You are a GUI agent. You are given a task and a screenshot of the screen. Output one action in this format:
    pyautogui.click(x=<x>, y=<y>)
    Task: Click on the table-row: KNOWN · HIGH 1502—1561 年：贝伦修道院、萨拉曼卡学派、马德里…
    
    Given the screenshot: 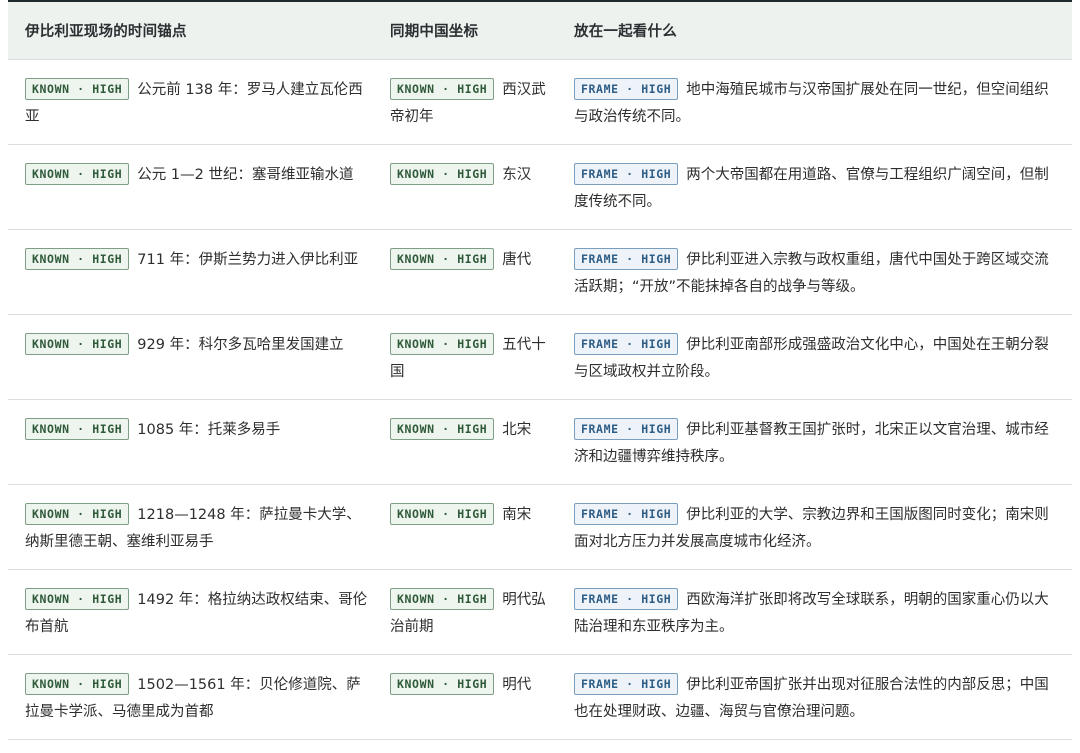 What is the action you would take?
    pyautogui.click(x=540, y=697)
    